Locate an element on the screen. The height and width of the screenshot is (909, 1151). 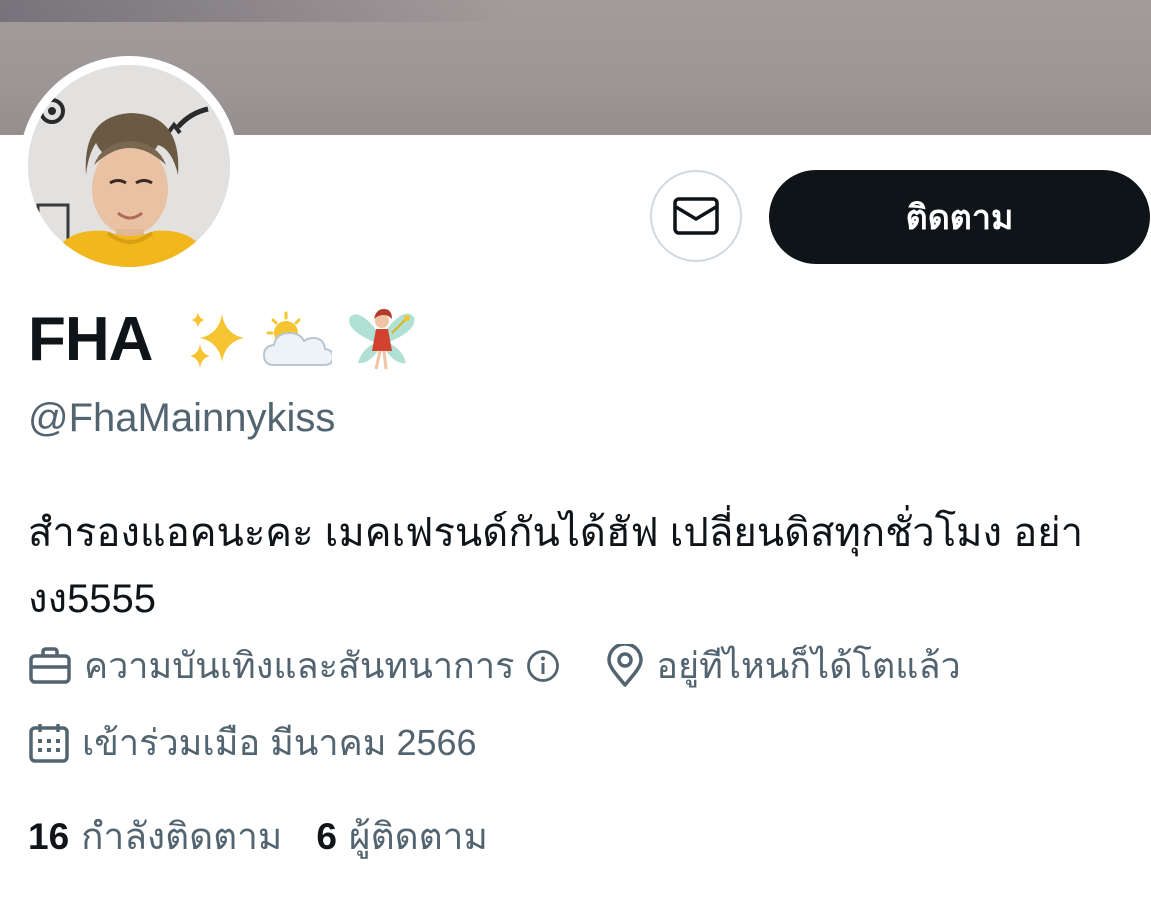
sparkles-emoji is located at coordinates (217, 340).